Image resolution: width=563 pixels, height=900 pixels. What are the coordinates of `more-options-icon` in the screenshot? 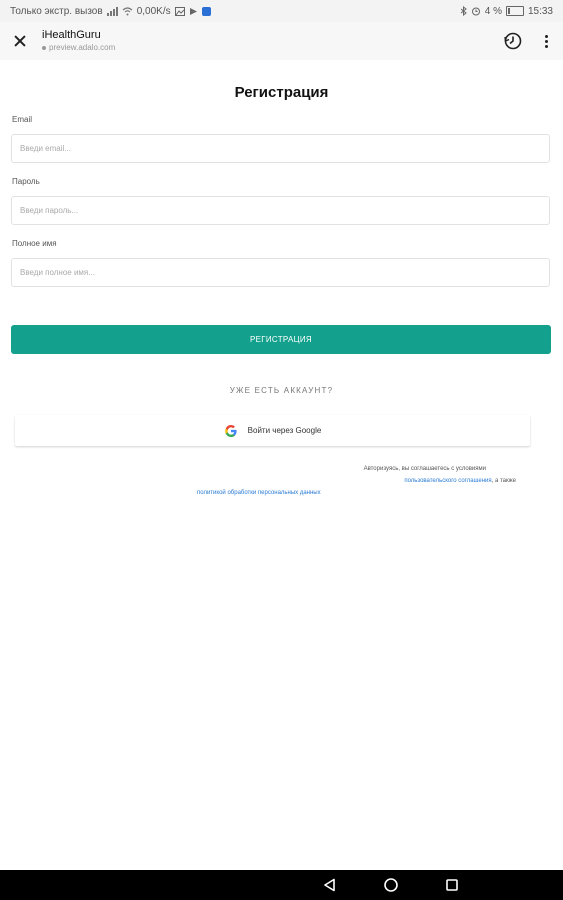 It's located at (546, 41).